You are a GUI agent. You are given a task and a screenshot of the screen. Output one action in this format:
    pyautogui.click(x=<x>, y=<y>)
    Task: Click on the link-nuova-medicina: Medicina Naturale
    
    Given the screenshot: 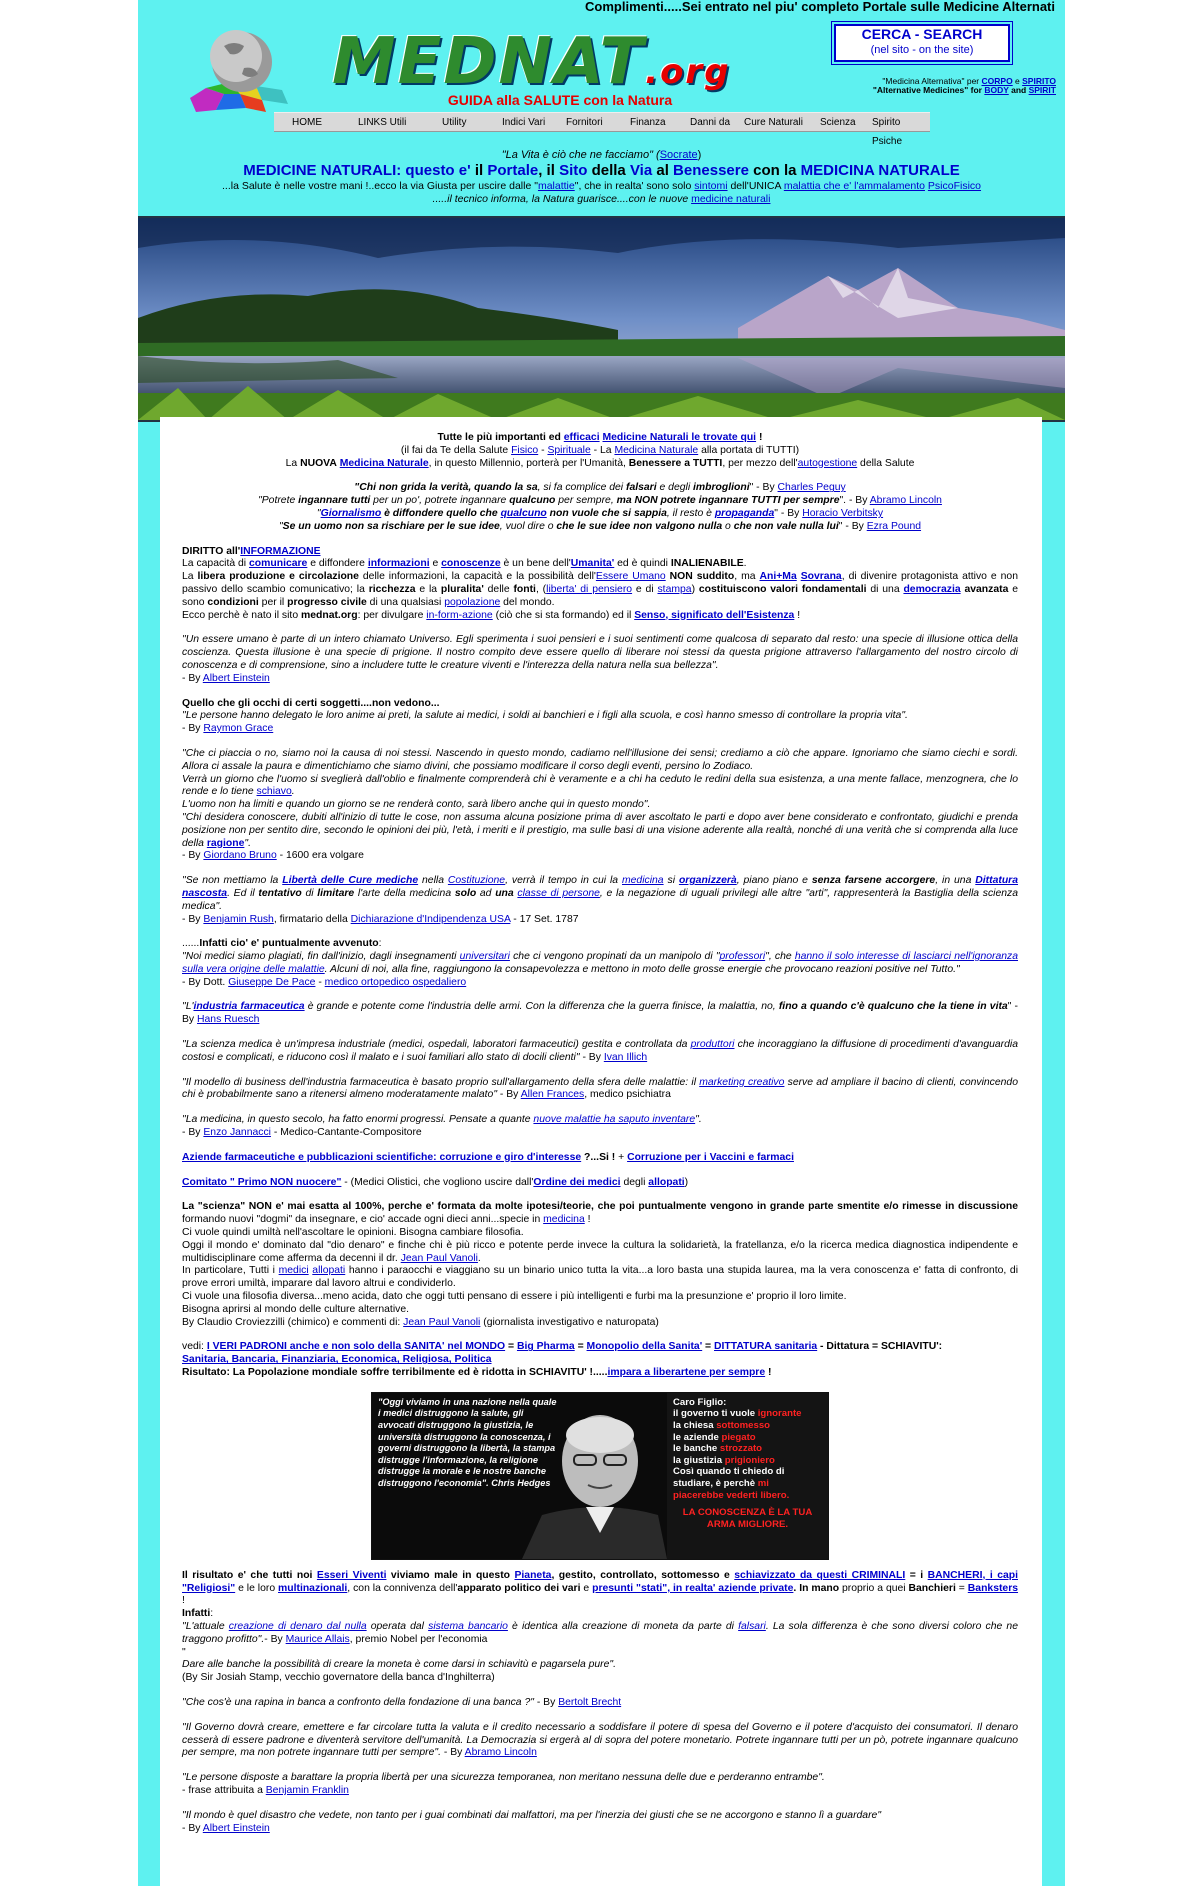 What is the action you would take?
    pyautogui.click(x=384, y=463)
    